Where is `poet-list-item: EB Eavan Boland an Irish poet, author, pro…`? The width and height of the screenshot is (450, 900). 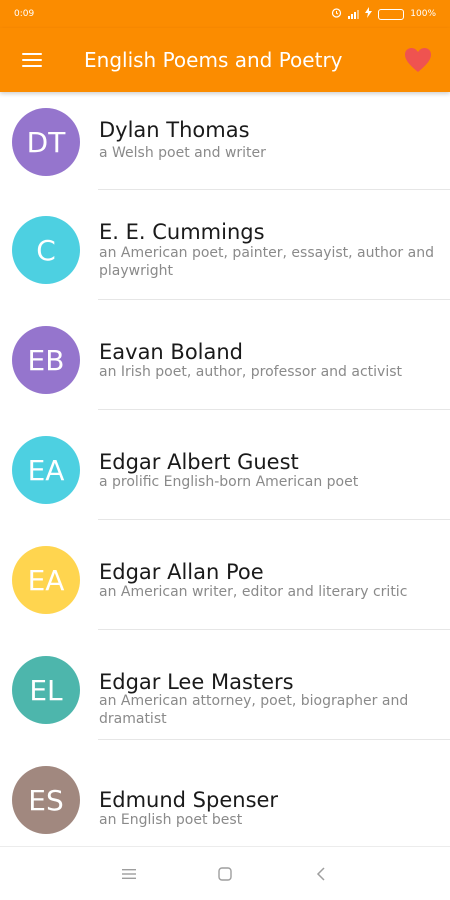
poet-list-item: EB Eavan Boland an Irish poet, author, pro… is located at coordinates (225, 355).